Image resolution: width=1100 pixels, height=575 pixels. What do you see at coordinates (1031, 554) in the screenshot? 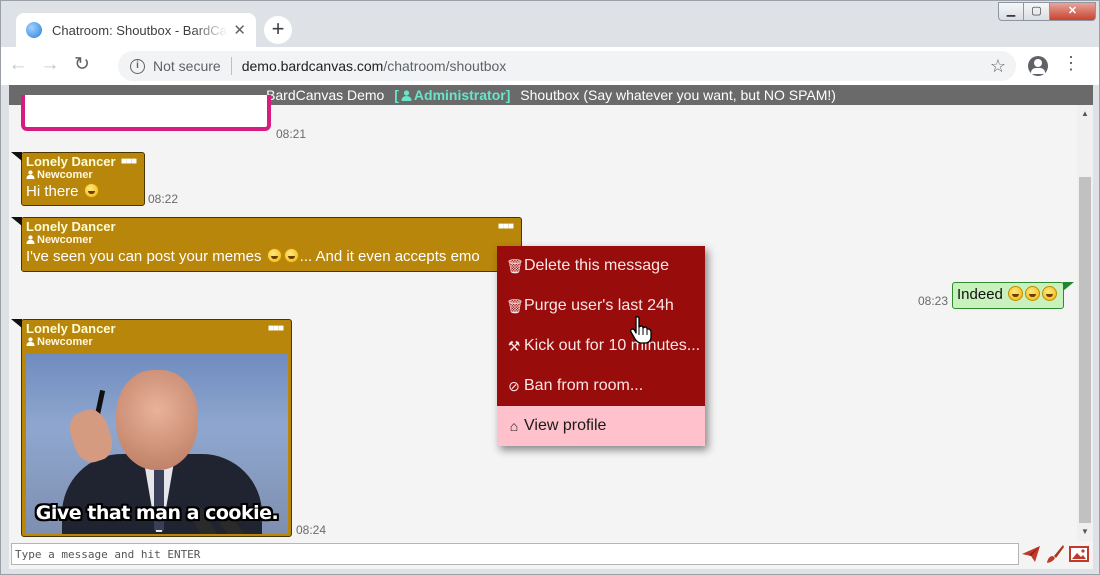
I see `send-icon` at bounding box center [1031, 554].